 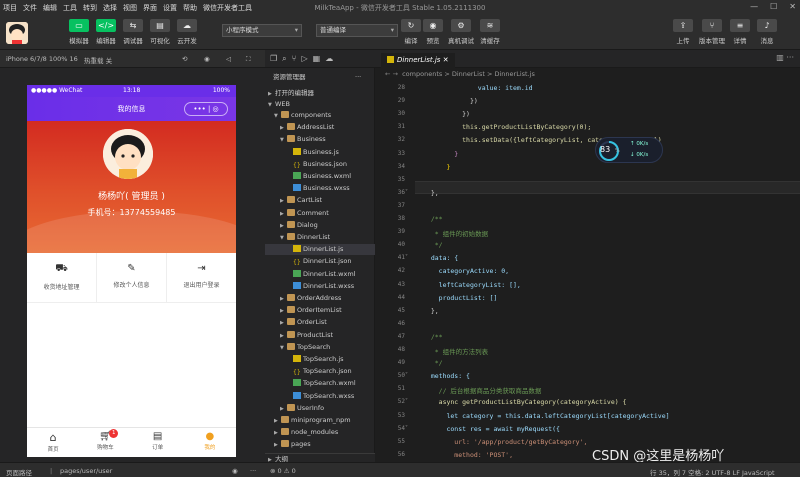 What do you see at coordinates (683, 32) in the screenshot?
I see `upload-button: ⇪ 上传` at bounding box center [683, 32].